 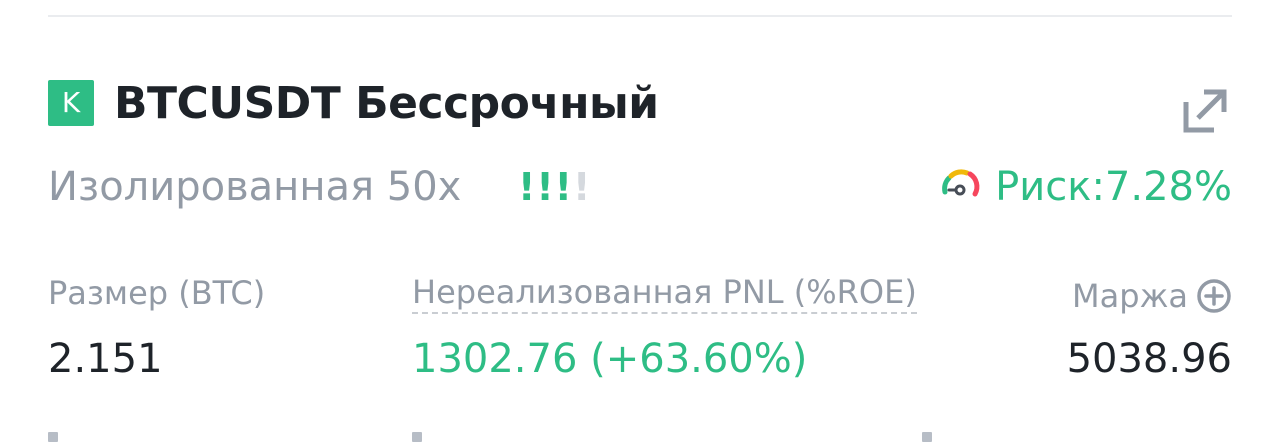 I want to click on contract-badge: K, so click(x=71, y=103).